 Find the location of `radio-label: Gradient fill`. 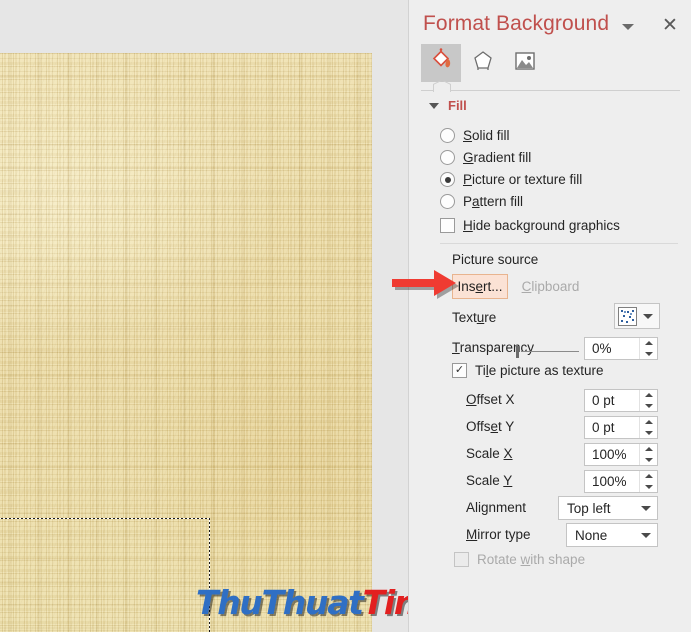

radio-label: Gradient fill is located at coordinates (497, 157).